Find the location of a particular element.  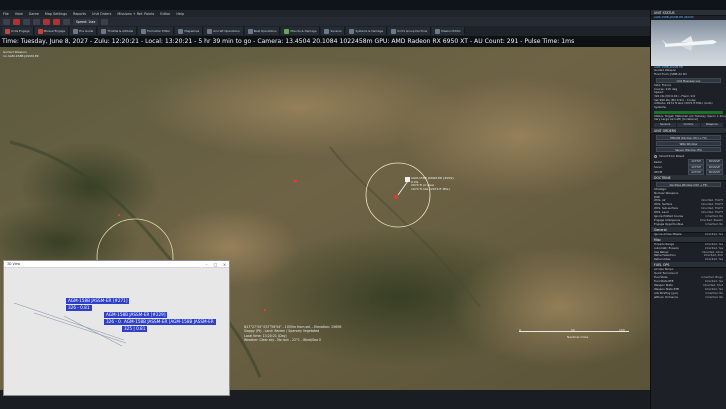

missile-icon is located at coordinates (689, 43).